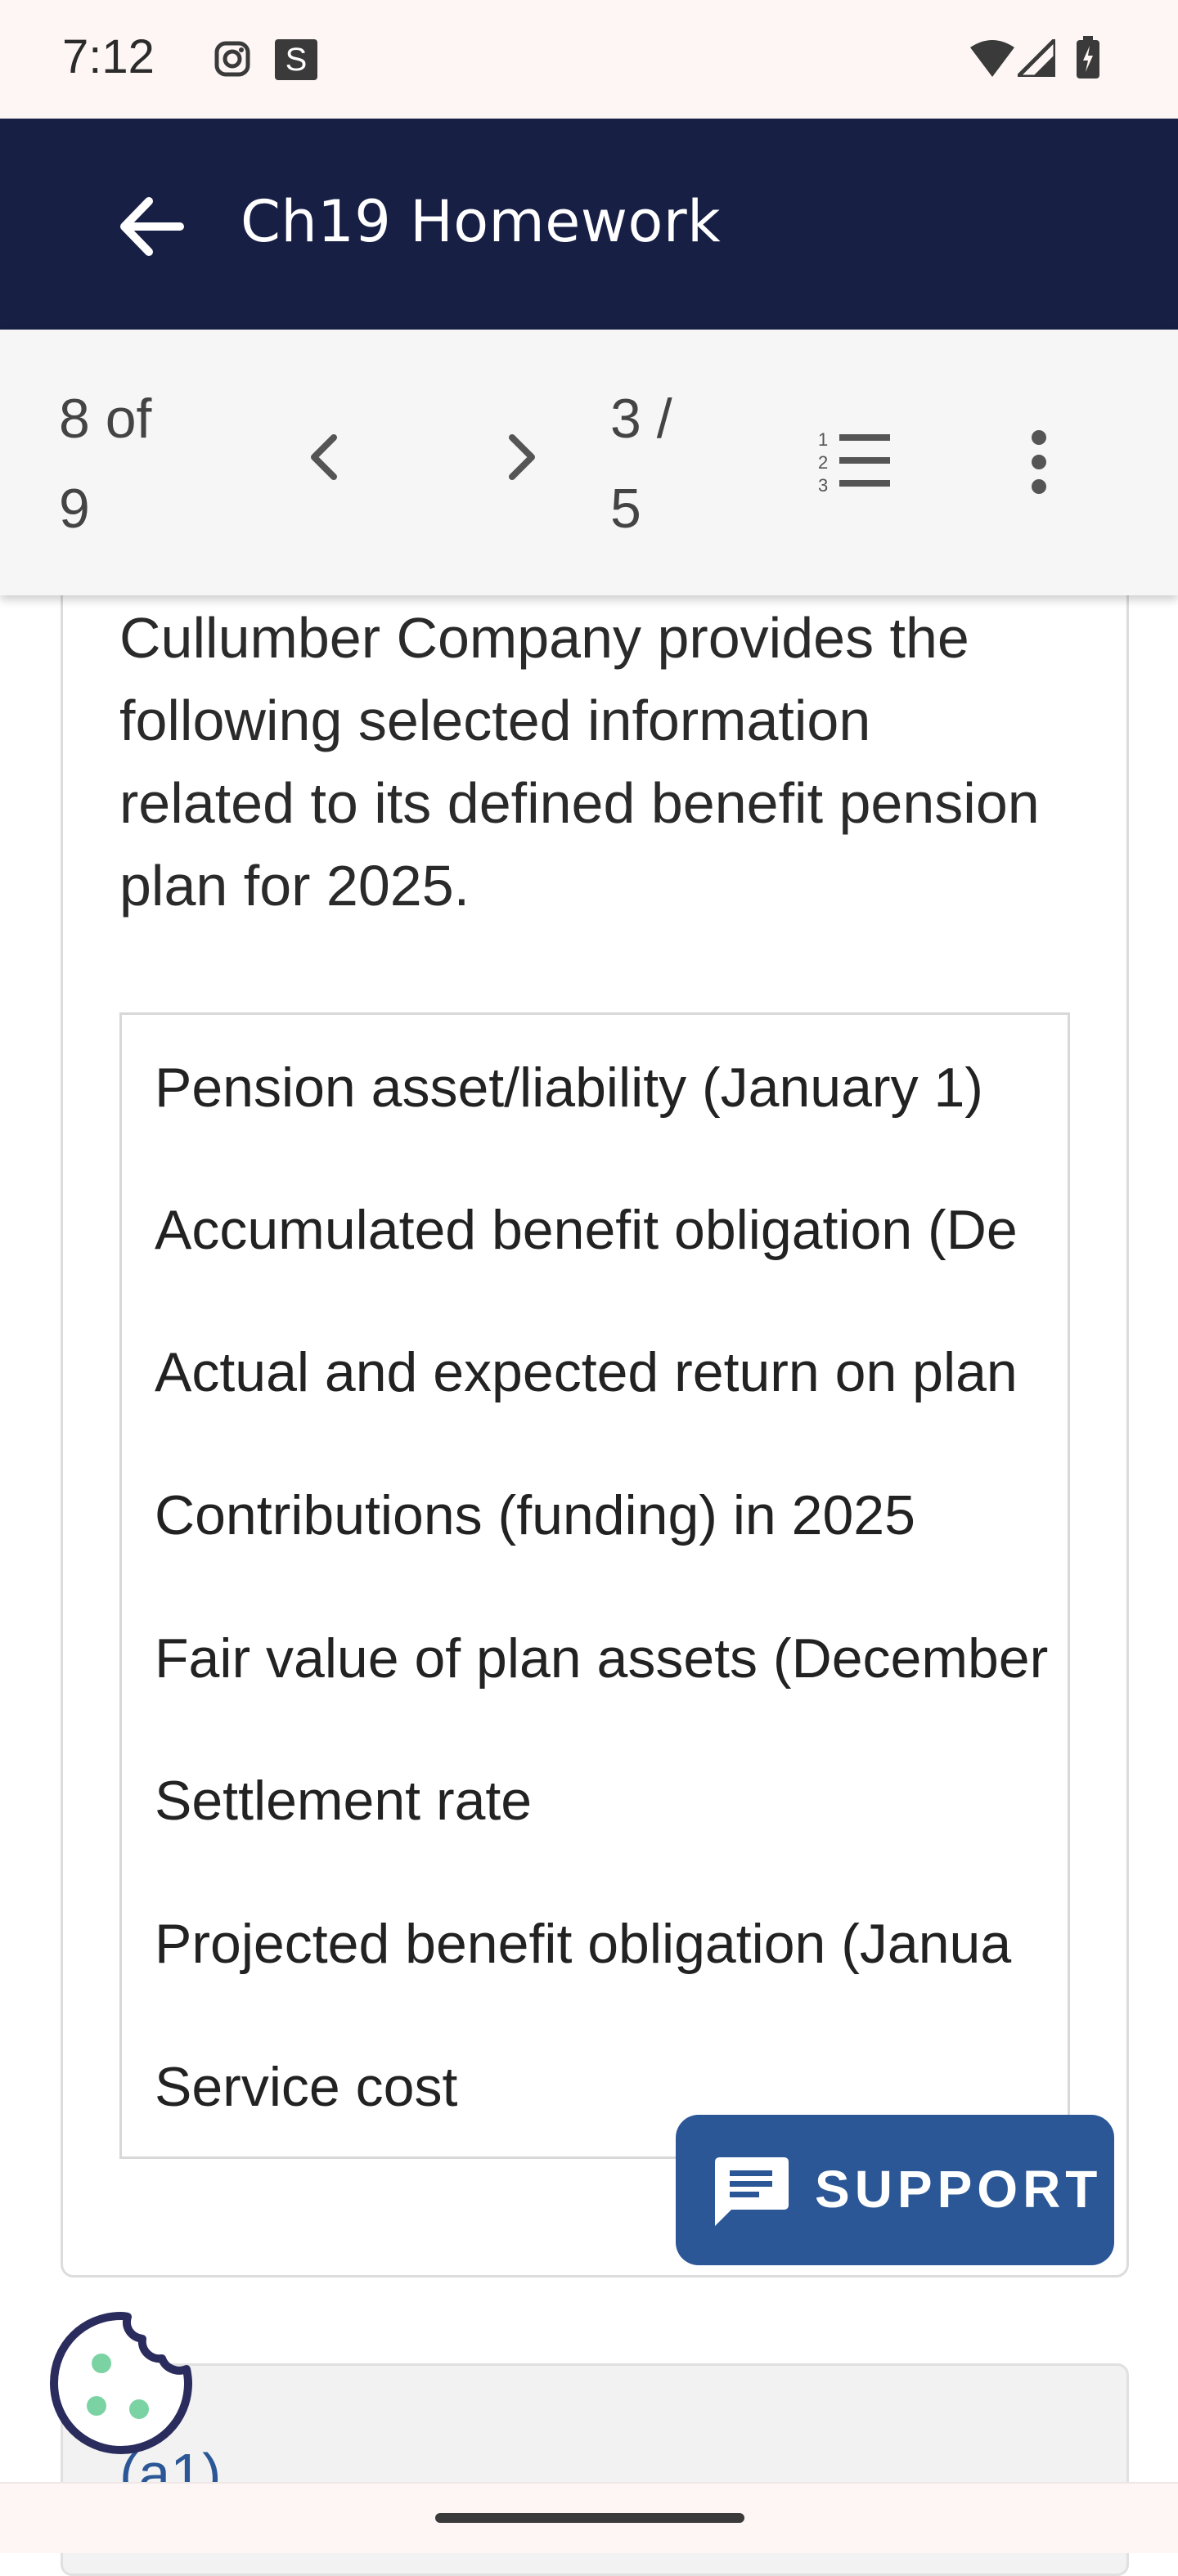 The height and width of the screenshot is (2576, 1178). I want to click on previous-question-button, so click(325, 457).